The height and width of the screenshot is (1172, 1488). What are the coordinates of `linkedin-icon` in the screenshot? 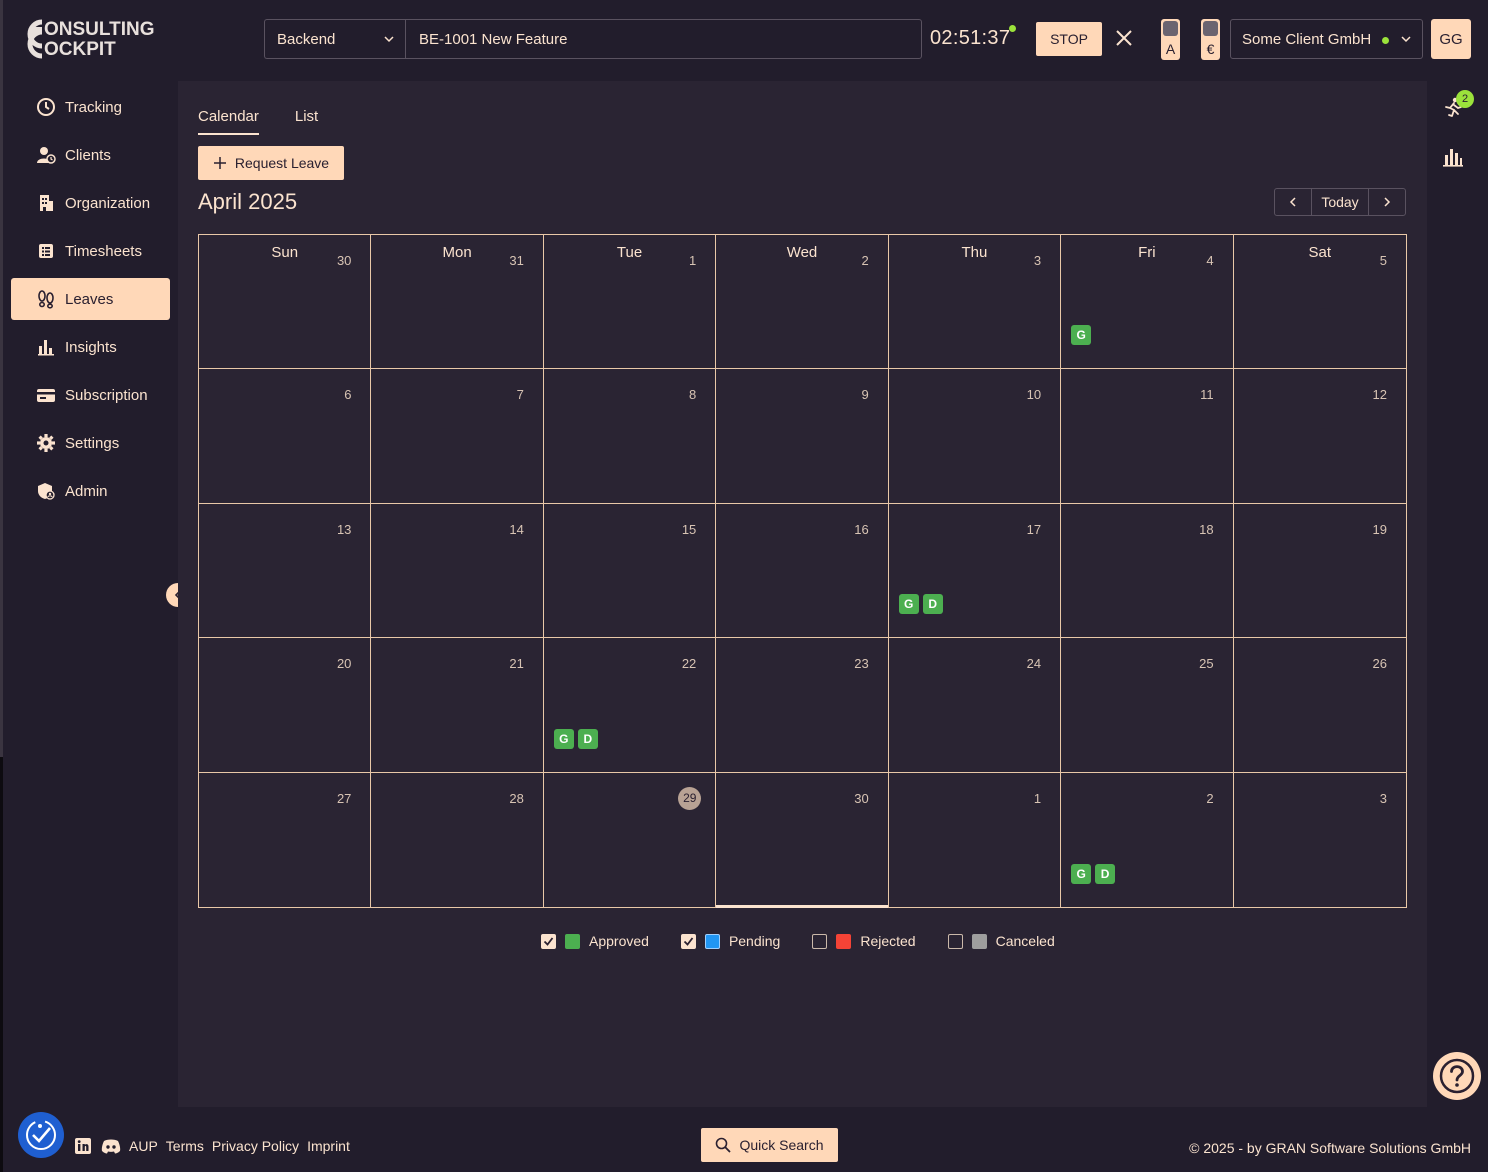 It's located at (83, 1146).